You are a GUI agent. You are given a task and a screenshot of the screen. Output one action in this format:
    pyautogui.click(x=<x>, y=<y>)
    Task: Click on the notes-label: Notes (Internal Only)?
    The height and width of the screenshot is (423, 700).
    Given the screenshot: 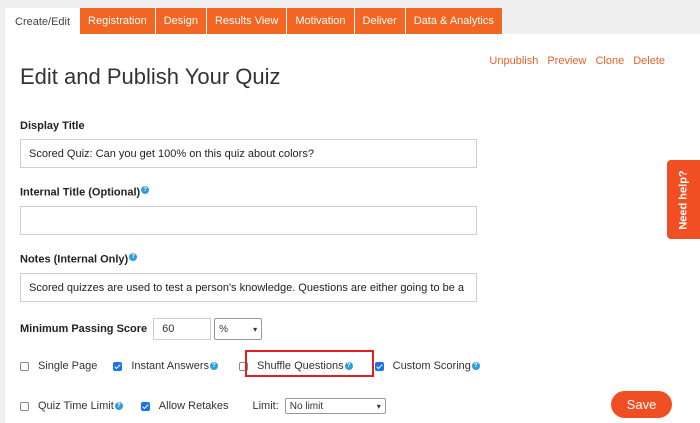 What is the action you would take?
    pyautogui.click(x=79, y=259)
    